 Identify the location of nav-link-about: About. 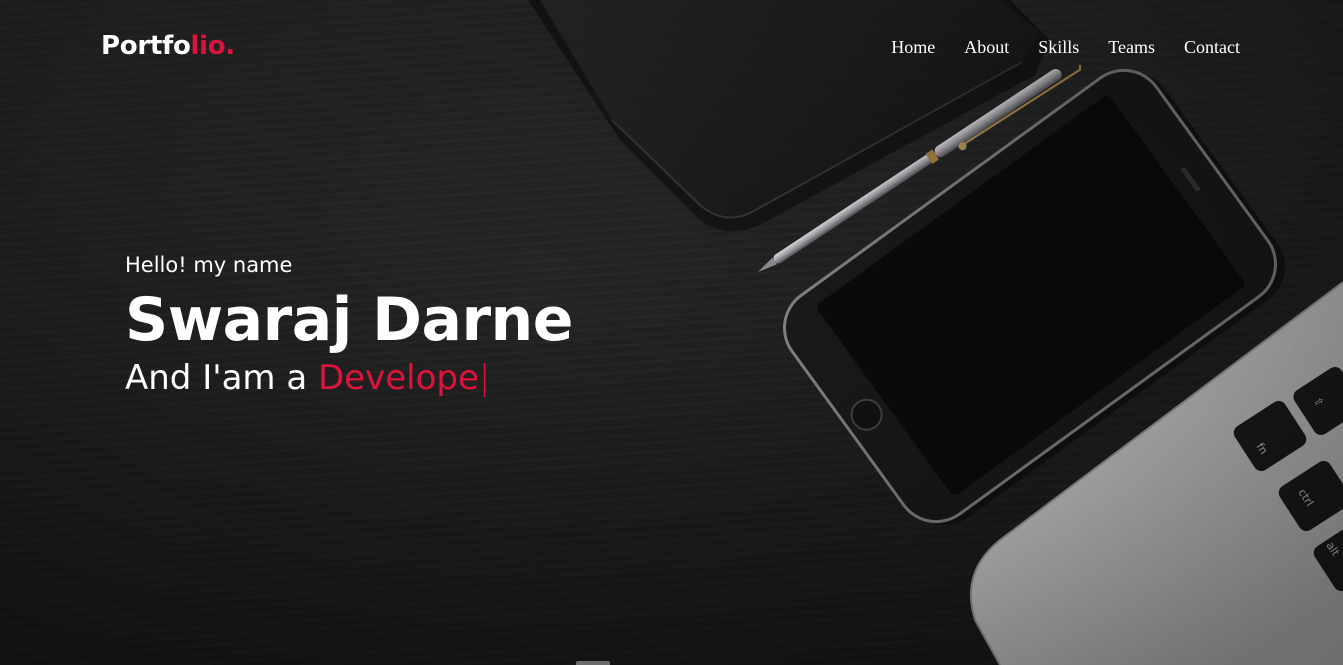
(986, 47).